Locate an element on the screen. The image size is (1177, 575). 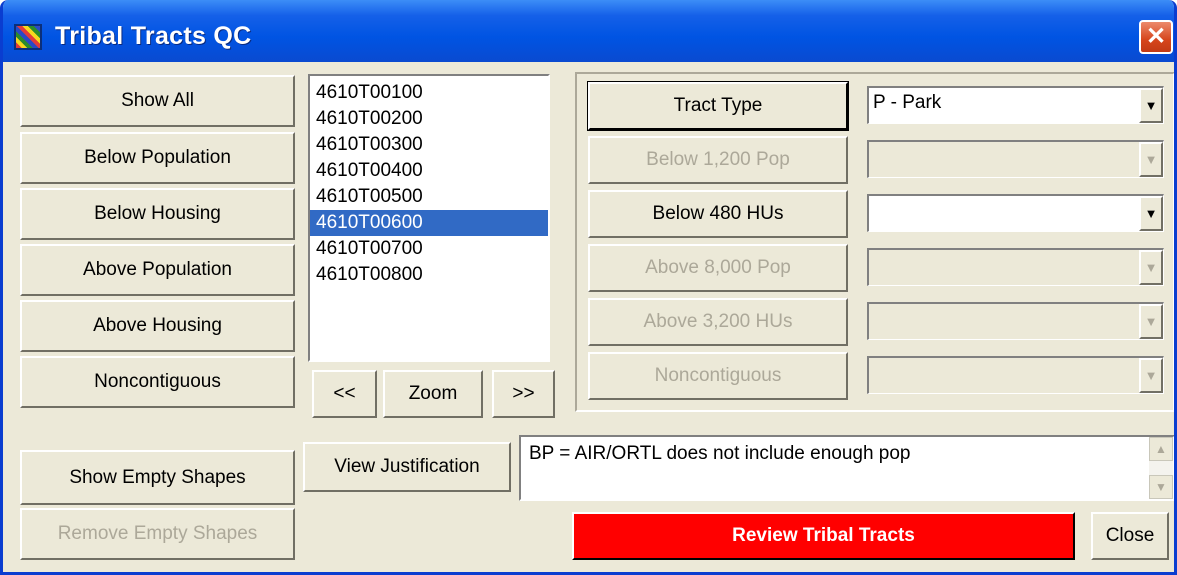
list-item: 4610T00800 is located at coordinates (429, 275).